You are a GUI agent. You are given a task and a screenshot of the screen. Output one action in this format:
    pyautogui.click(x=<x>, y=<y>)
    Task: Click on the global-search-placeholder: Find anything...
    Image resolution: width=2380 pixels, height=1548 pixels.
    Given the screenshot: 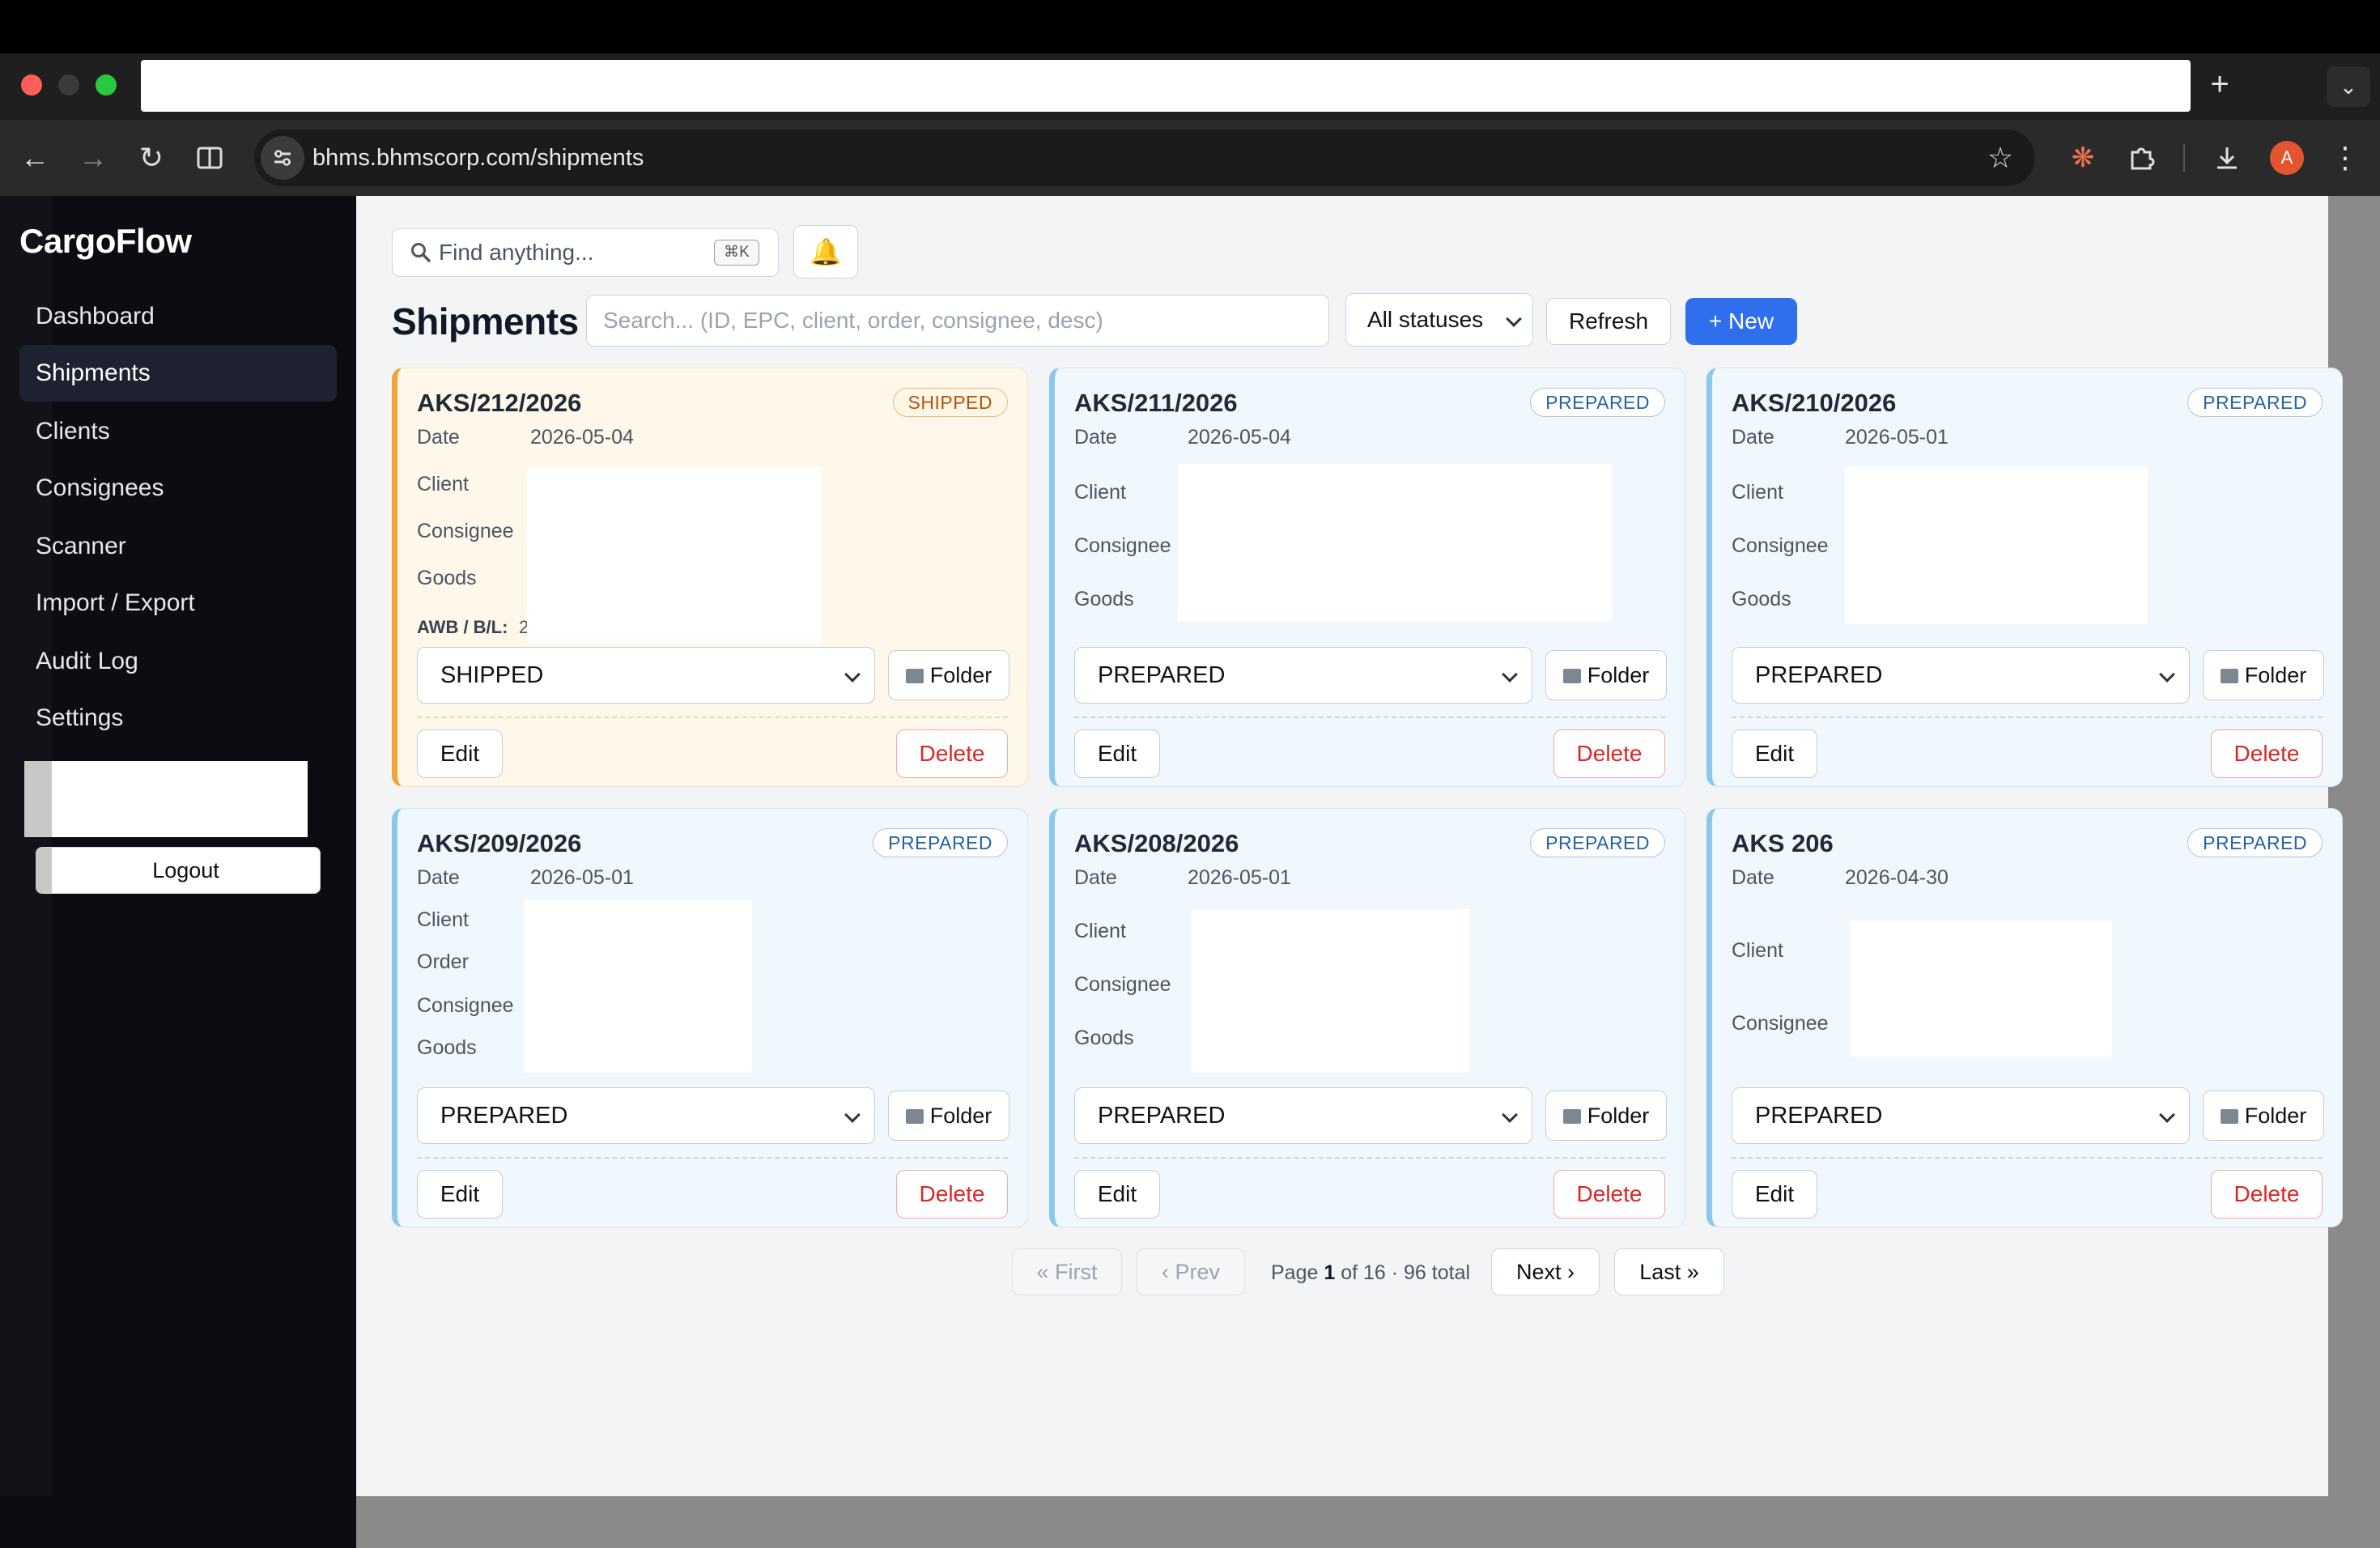 What is the action you would take?
    pyautogui.click(x=516, y=253)
    